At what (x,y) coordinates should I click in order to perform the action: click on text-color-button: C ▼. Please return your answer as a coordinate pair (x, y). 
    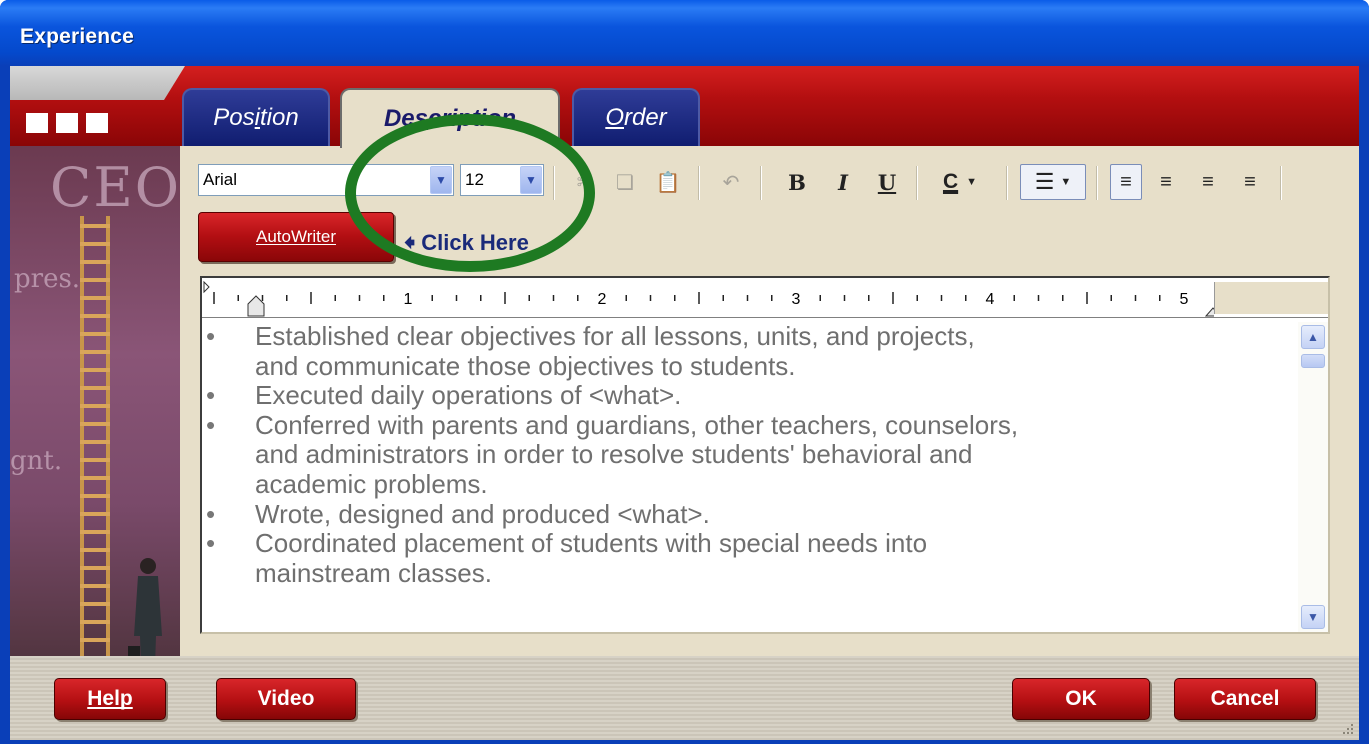
    Looking at the image, I should click on (960, 182).